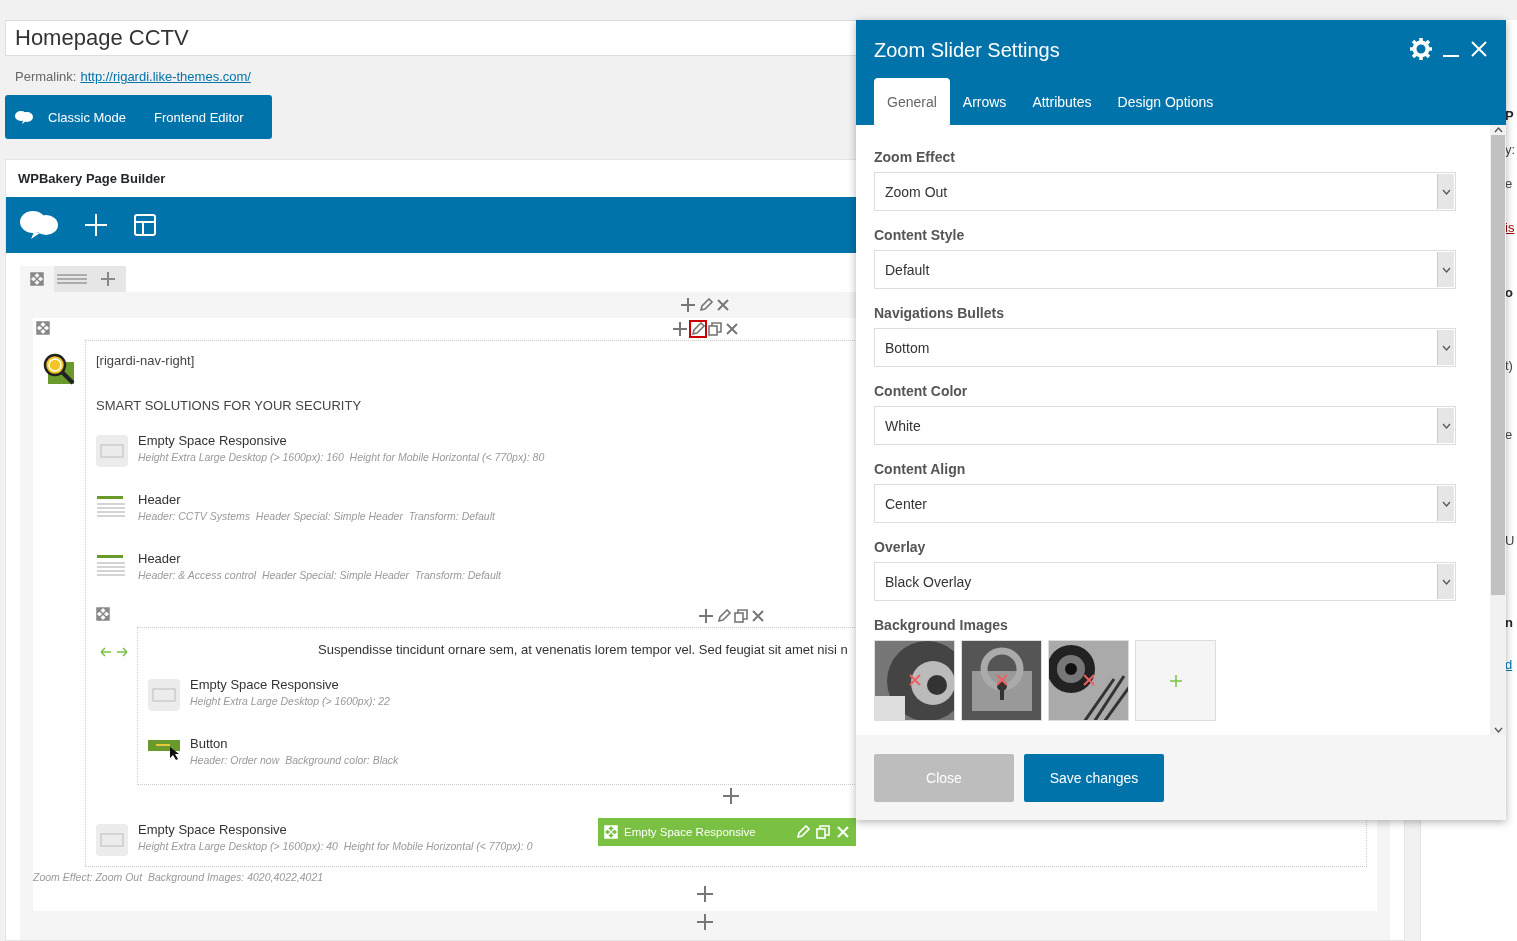  Describe the element at coordinates (316, 516) in the screenshot. I see `element-params: Header: CCTV Systems Header Special: Simple Header Transform: Default` at that location.